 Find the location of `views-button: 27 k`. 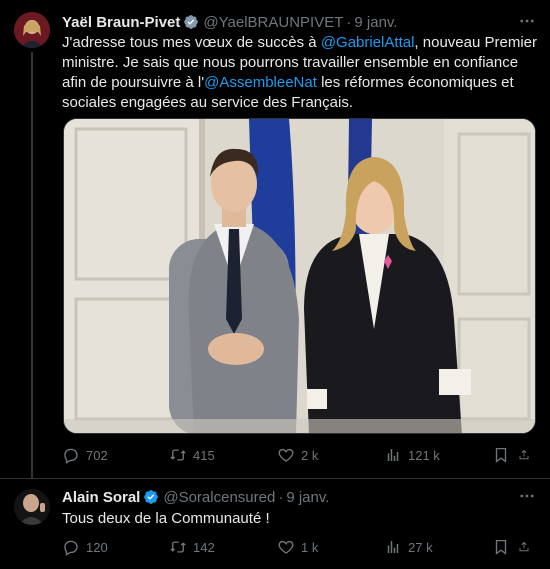

views-button: 27 k is located at coordinates (438, 547).